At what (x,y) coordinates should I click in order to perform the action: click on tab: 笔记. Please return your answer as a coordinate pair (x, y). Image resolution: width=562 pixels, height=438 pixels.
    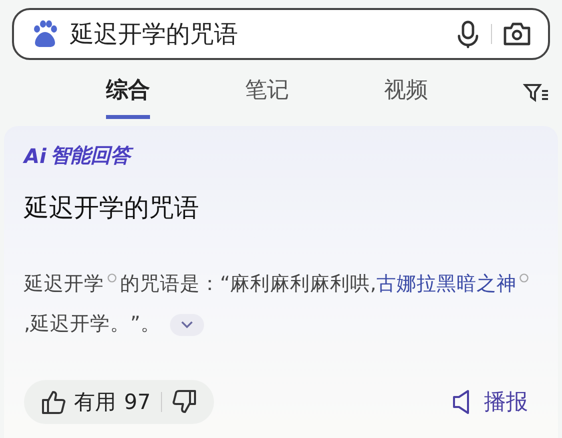
    Looking at the image, I should click on (267, 93).